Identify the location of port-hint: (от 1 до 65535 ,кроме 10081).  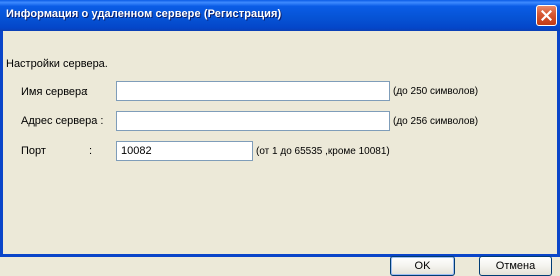
(323, 151).